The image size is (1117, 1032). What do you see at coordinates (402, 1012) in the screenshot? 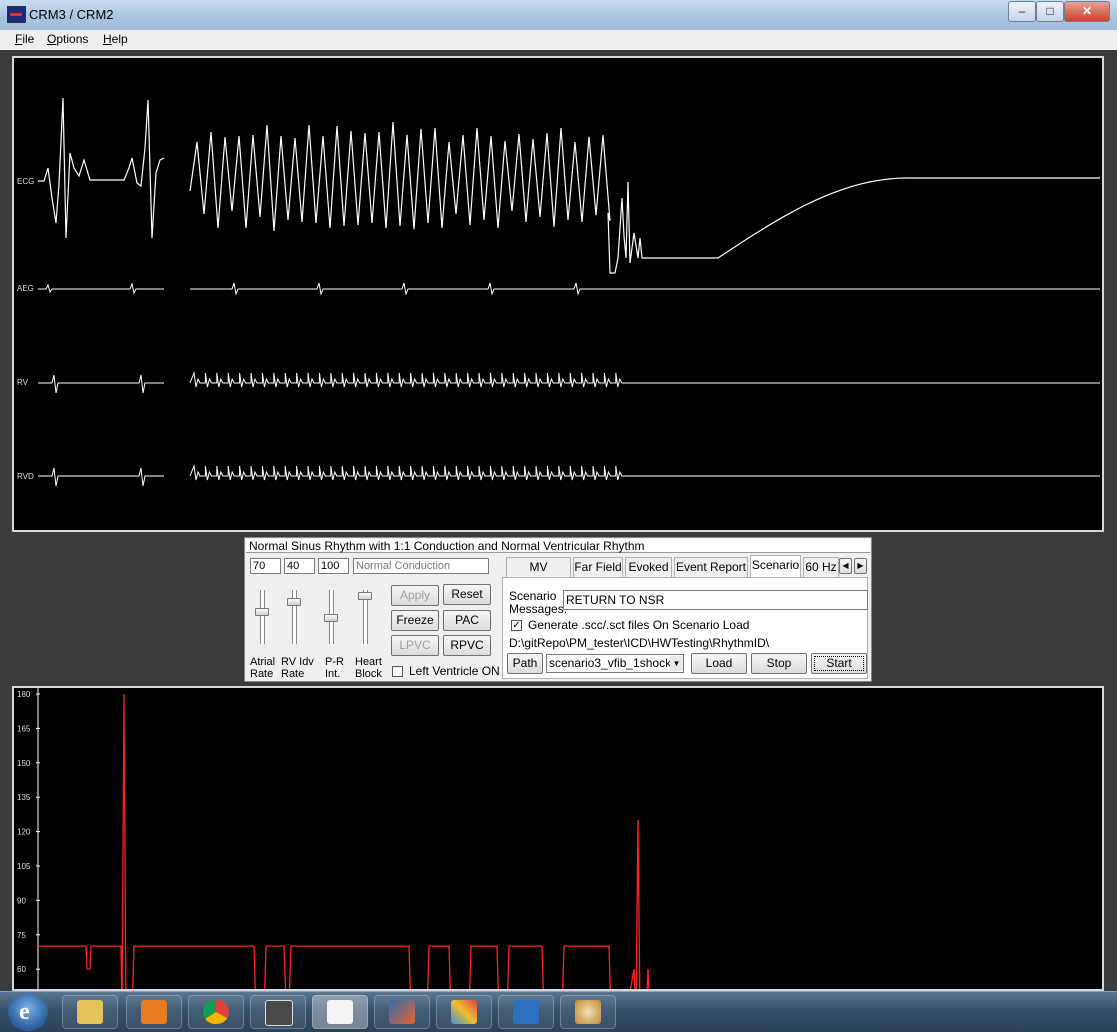
I see `matlab-icon` at bounding box center [402, 1012].